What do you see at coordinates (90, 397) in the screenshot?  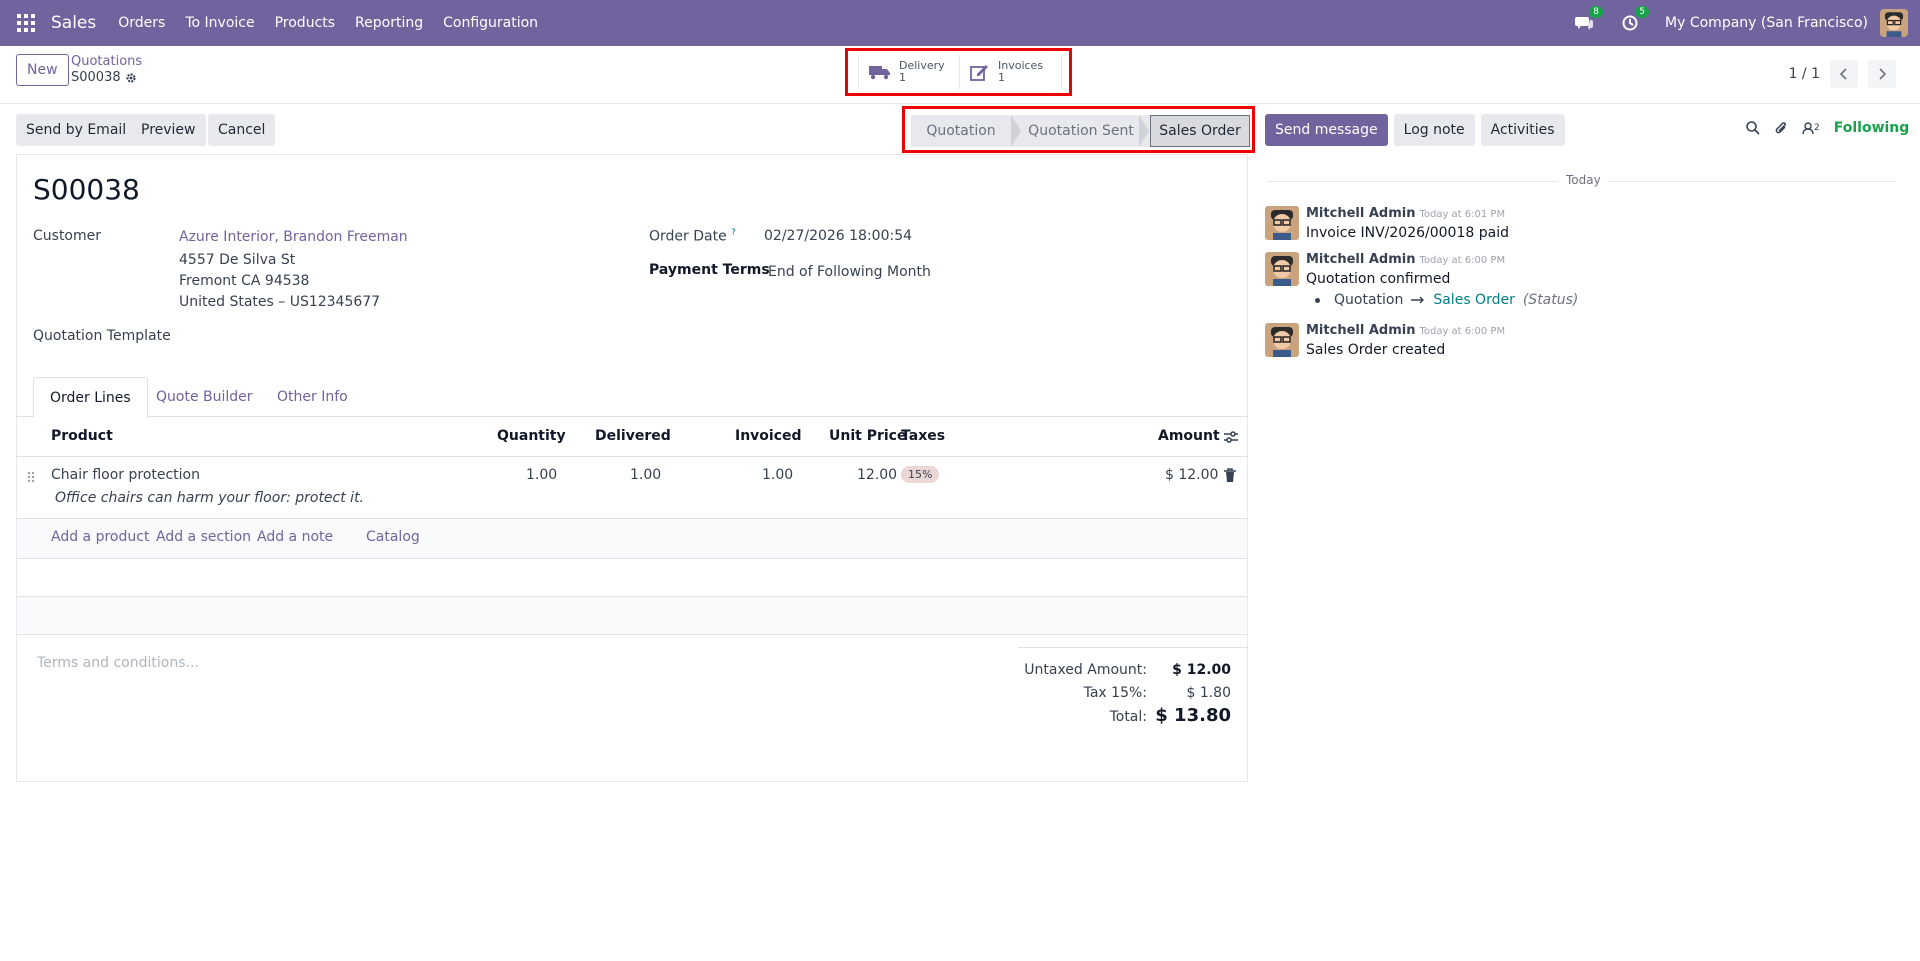 I see `tab-order-lines: Order Lines` at bounding box center [90, 397].